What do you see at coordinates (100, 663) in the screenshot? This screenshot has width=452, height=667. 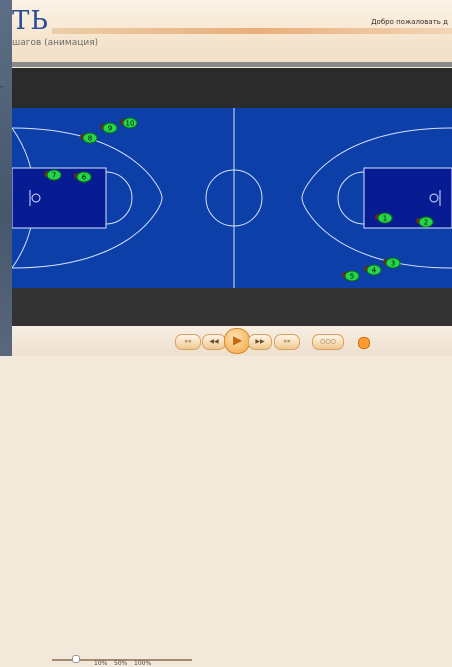 I see `zoom-10: 10%` at bounding box center [100, 663].